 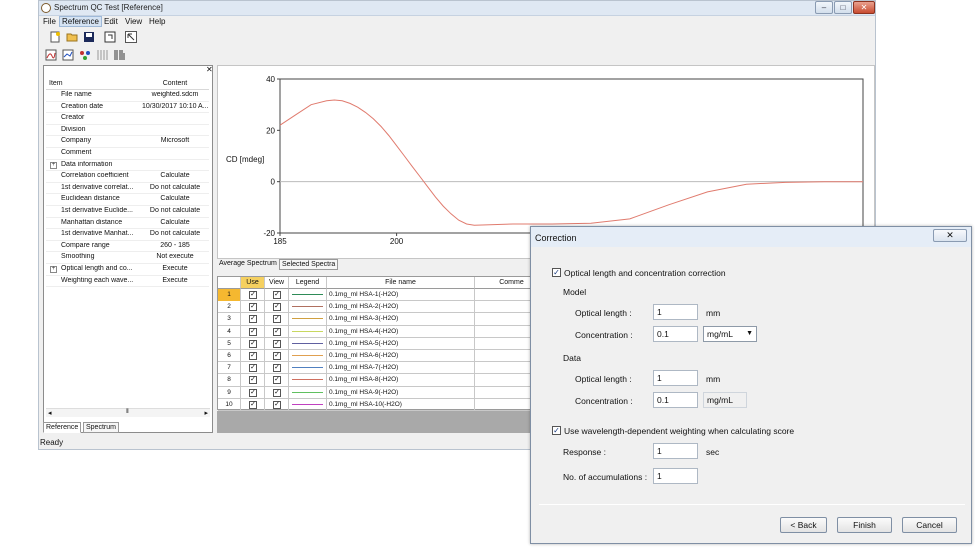 What do you see at coordinates (309, 264) in the screenshot?
I see `tab-selected-spectra: Selected Spectra` at bounding box center [309, 264].